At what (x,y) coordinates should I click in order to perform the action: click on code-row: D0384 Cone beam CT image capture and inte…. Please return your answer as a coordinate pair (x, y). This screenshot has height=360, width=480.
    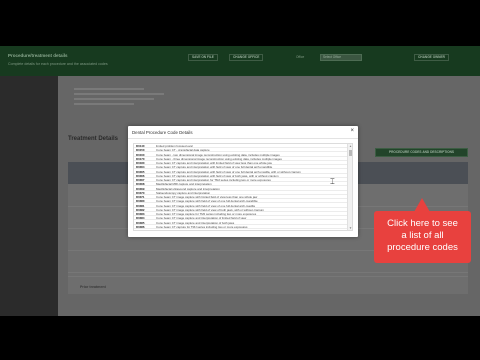
    Looking at the image, I should click on (241, 218).